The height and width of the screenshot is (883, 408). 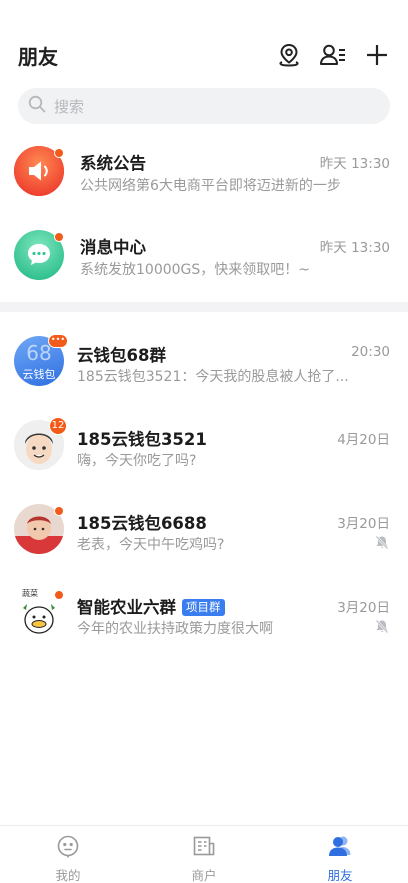 I want to click on more-badge: •••, so click(x=58, y=341).